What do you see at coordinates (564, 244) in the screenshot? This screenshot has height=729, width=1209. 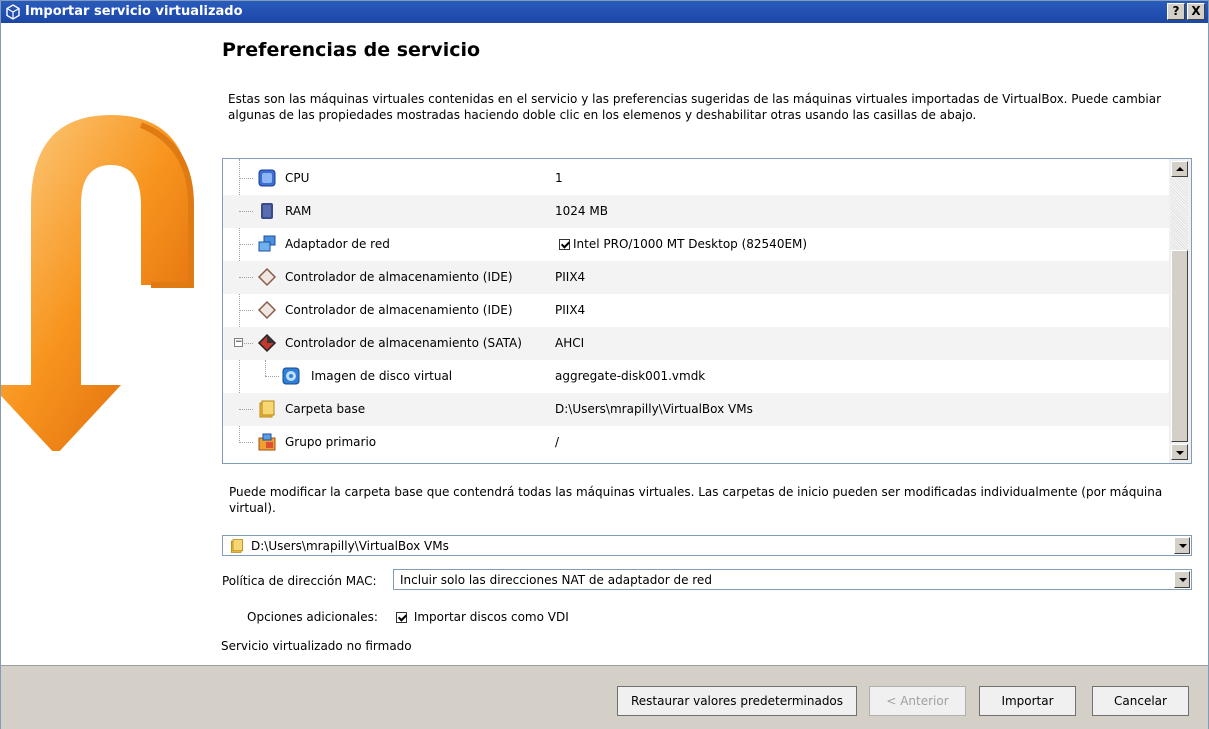 I see `network-adapter-checkbox` at bounding box center [564, 244].